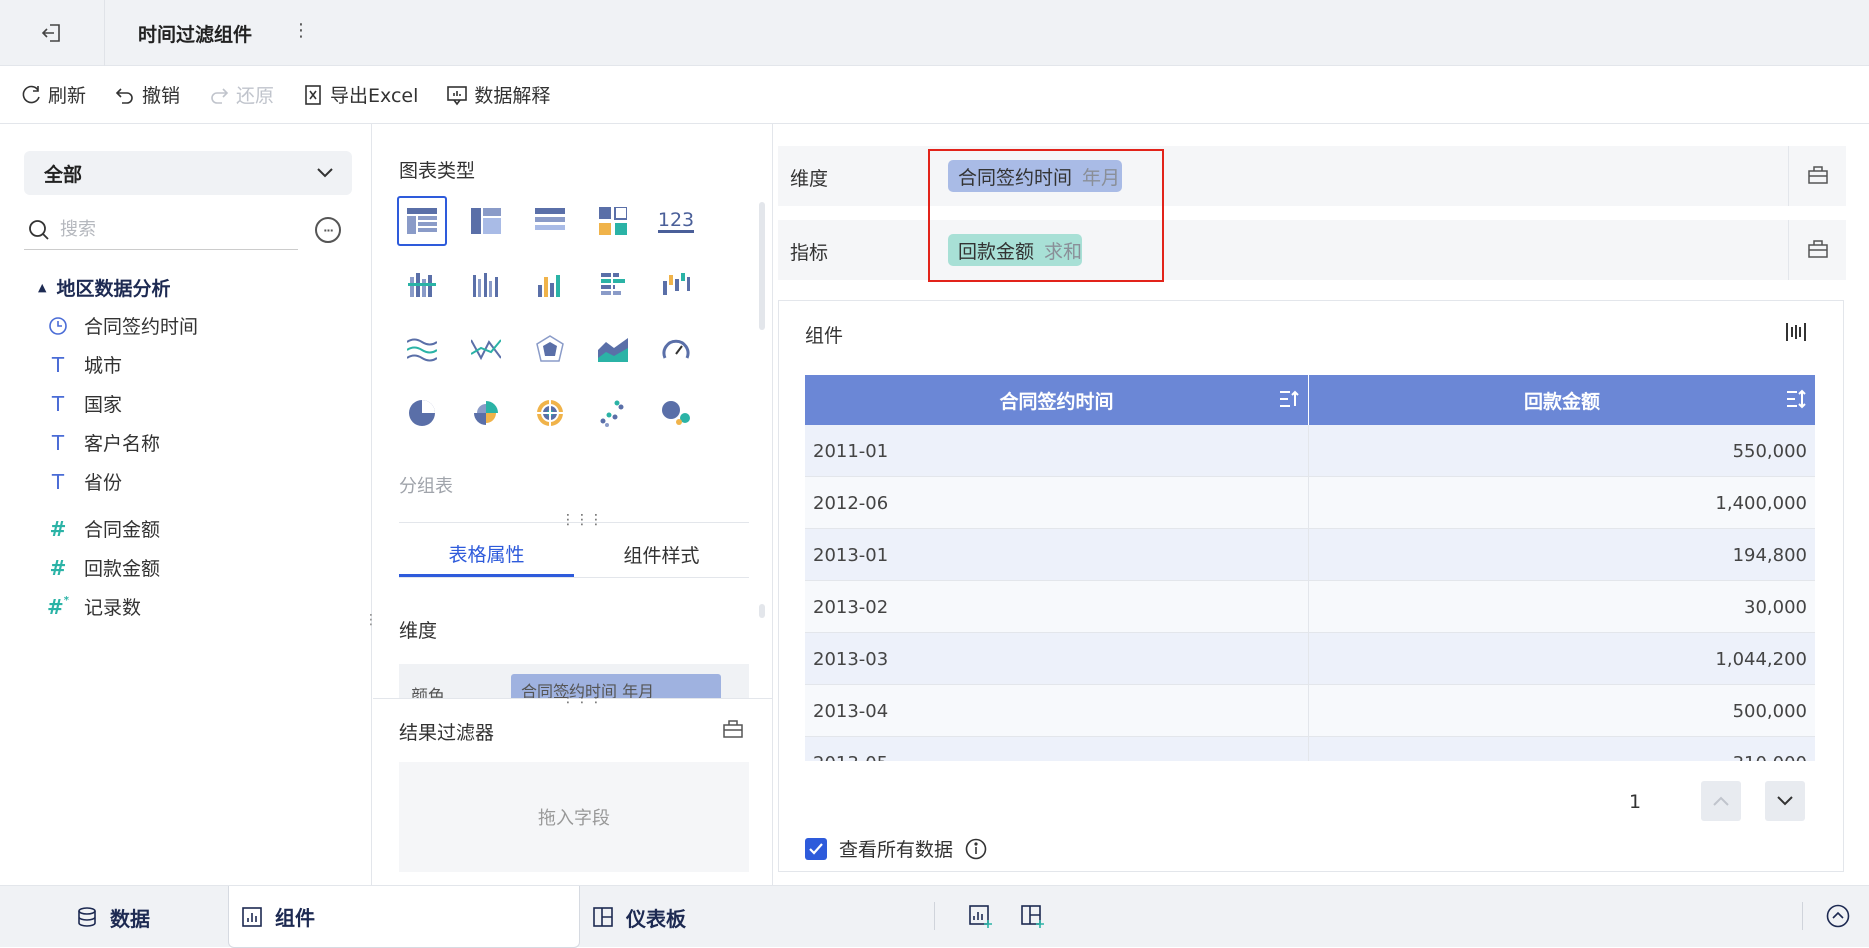 Image resolution: width=1869 pixels, height=948 pixels. What do you see at coordinates (1562, 749) in the screenshot?
I see `cell-amount: 310,000` at bounding box center [1562, 749].